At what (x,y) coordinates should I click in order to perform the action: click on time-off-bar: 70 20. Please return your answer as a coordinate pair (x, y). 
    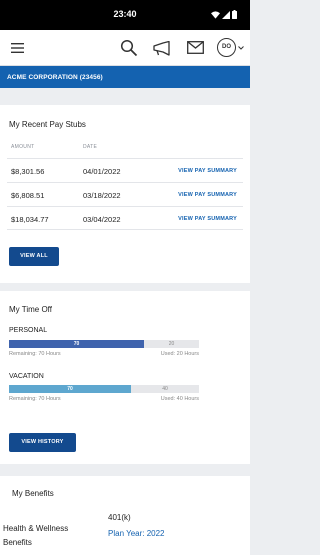
    Looking at the image, I should click on (104, 344).